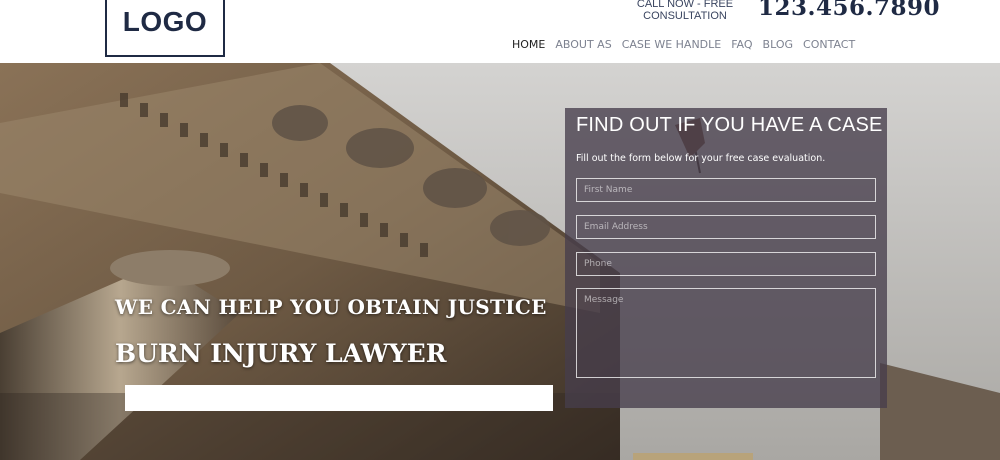 This screenshot has width=1000, height=460. I want to click on message-field, so click(726, 333).